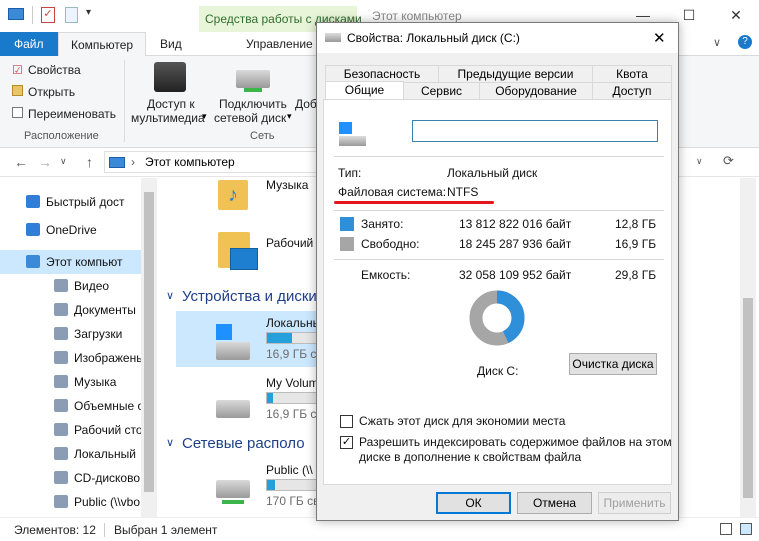 This screenshot has height=541, width=759. What do you see at coordinates (352, 141) in the screenshot?
I see `drive-icon` at bounding box center [352, 141].